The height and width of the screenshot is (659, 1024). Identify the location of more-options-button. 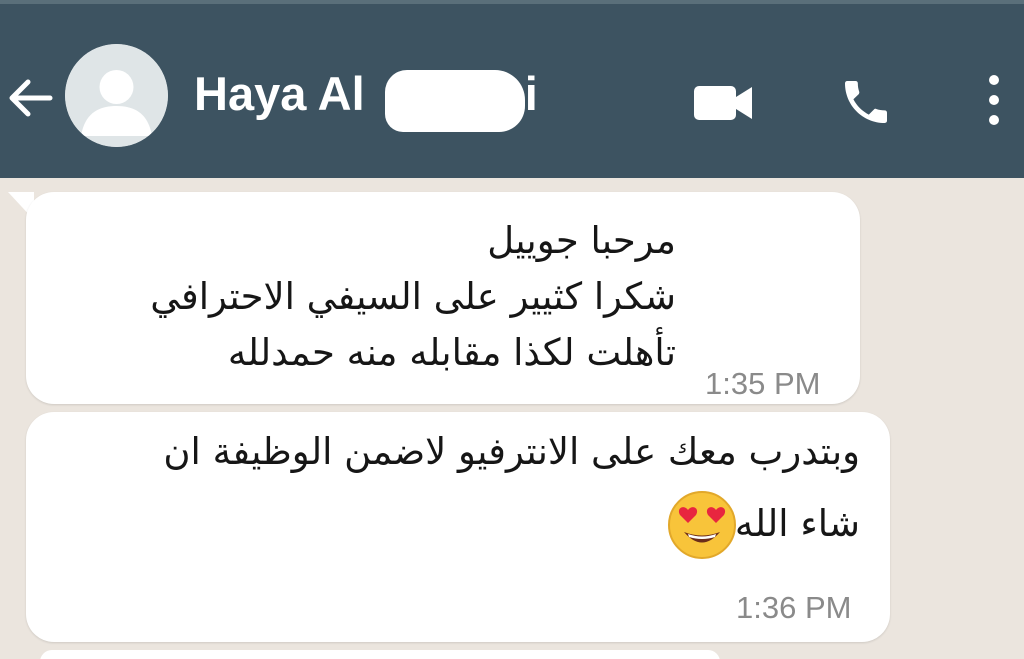
(994, 100).